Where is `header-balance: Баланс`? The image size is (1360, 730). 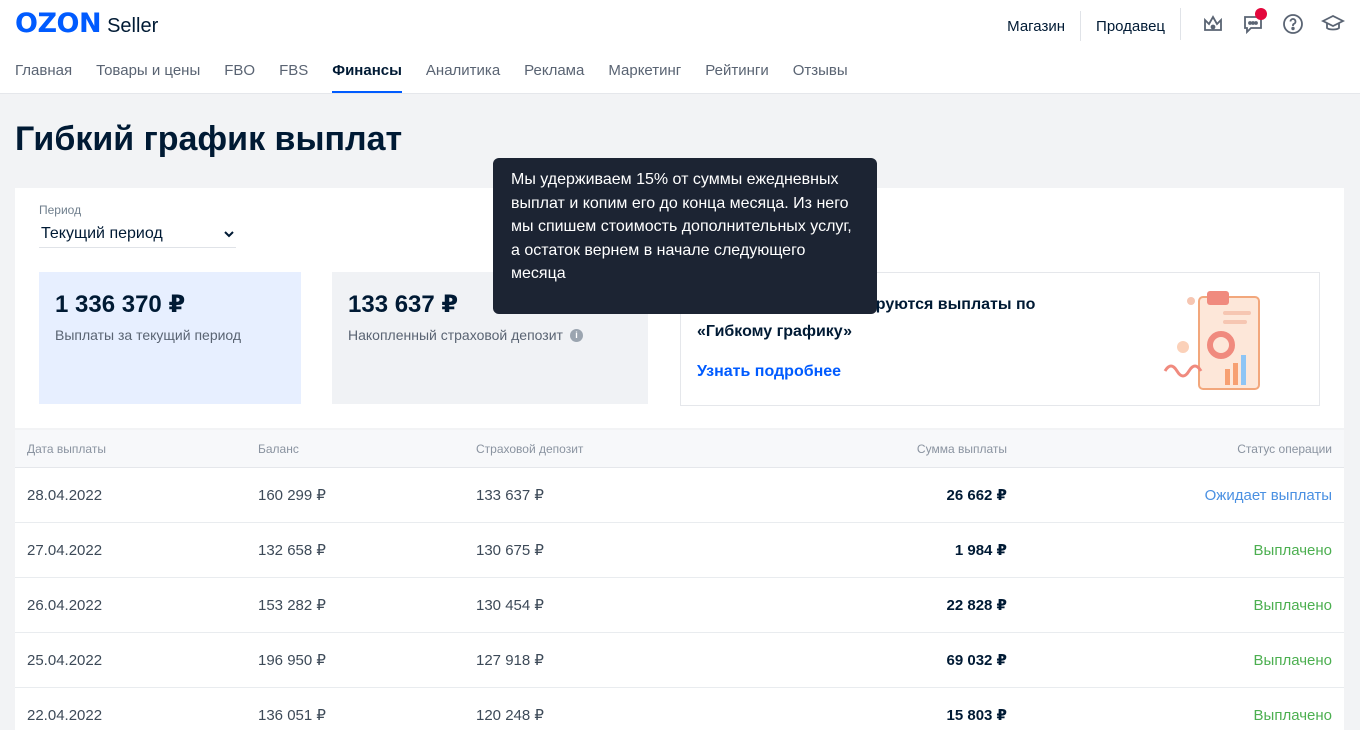
header-balance: Баланс is located at coordinates (278, 449).